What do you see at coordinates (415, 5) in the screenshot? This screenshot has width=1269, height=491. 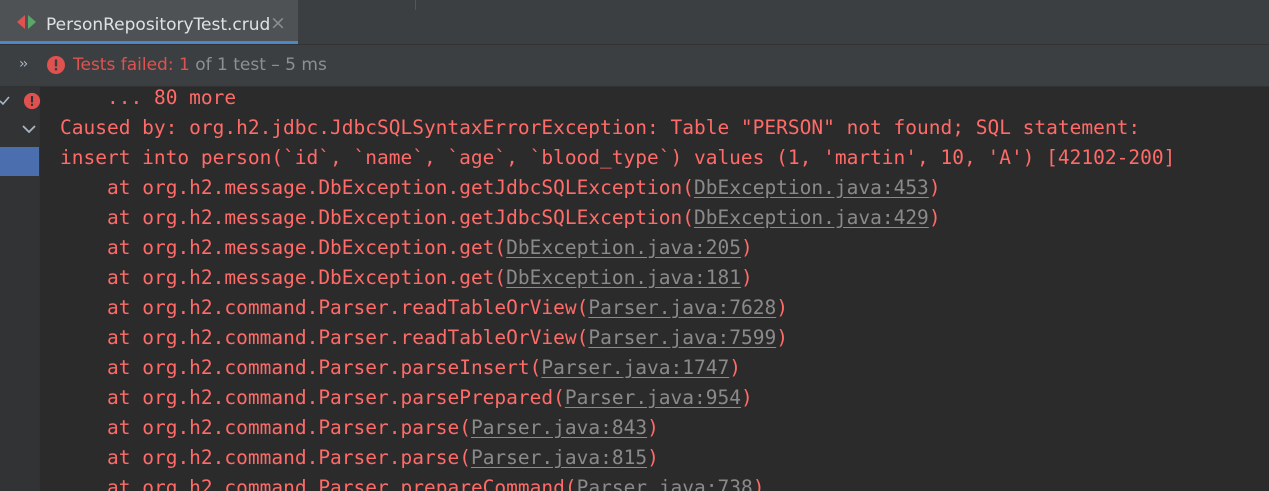 I see `divider` at bounding box center [415, 5].